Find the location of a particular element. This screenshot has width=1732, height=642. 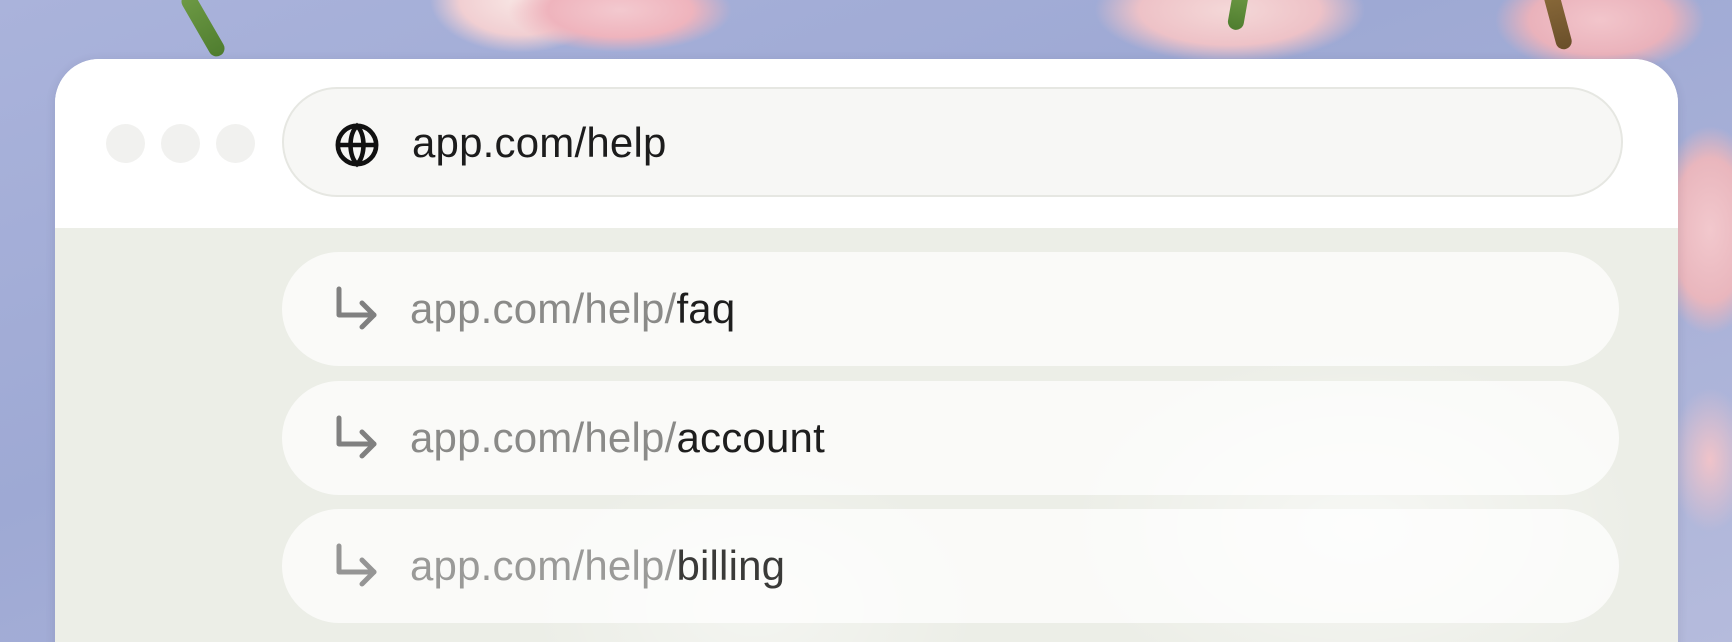

address-bar: app.com/help is located at coordinates (952, 142).